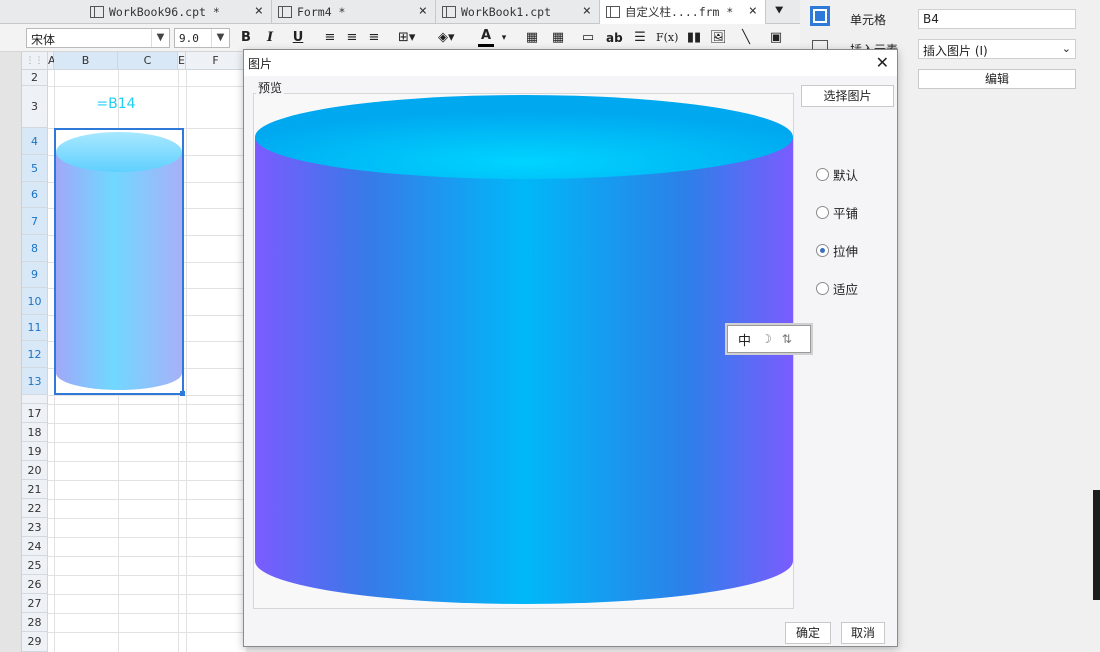  What do you see at coordinates (374, 38) in the screenshot?
I see `align-right-icon: ≡` at bounding box center [374, 38].